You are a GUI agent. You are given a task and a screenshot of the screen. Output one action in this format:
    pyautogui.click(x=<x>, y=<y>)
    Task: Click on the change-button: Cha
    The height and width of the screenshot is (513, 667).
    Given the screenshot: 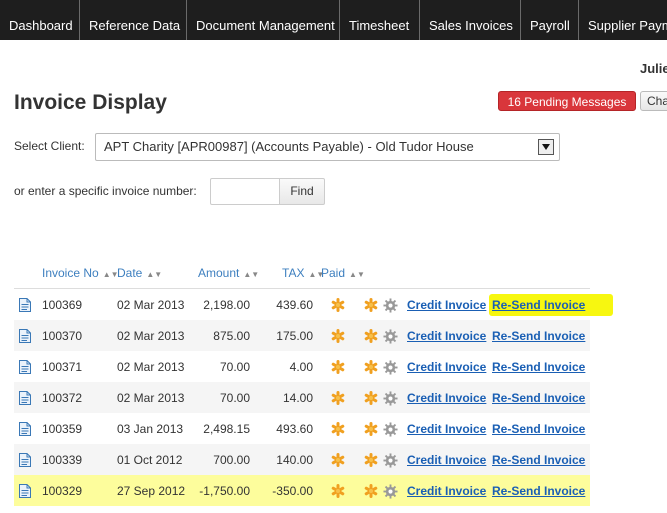 What is the action you would take?
    pyautogui.click(x=653, y=101)
    